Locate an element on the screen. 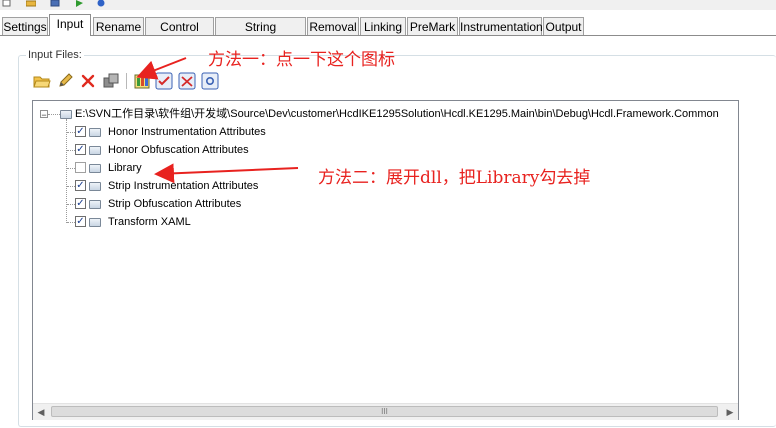  tree-item-honor-instrumentation: Honor Instrumentation Attributes is located at coordinates (187, 132).